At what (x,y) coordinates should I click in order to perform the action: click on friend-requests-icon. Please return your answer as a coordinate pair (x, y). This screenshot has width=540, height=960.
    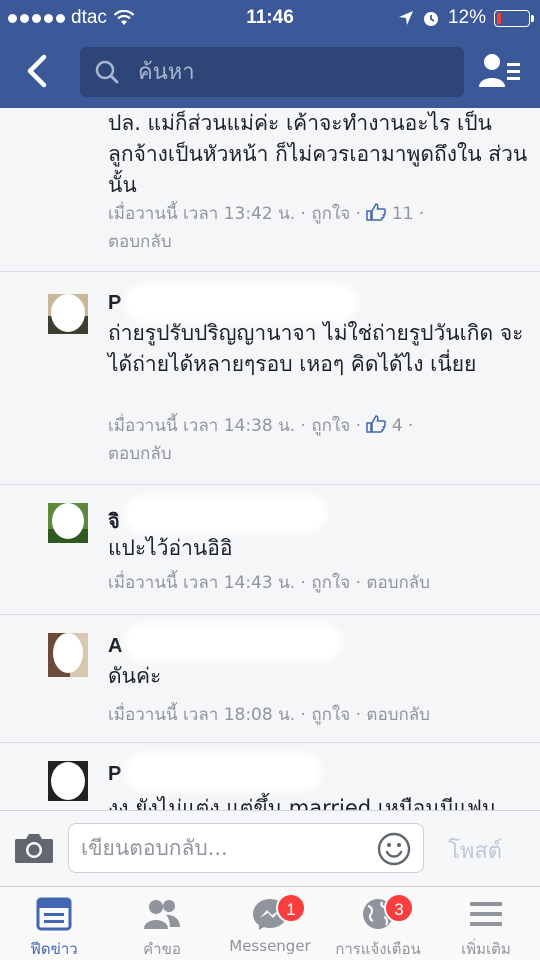
    Looking at the image, I should click on (162, 914).